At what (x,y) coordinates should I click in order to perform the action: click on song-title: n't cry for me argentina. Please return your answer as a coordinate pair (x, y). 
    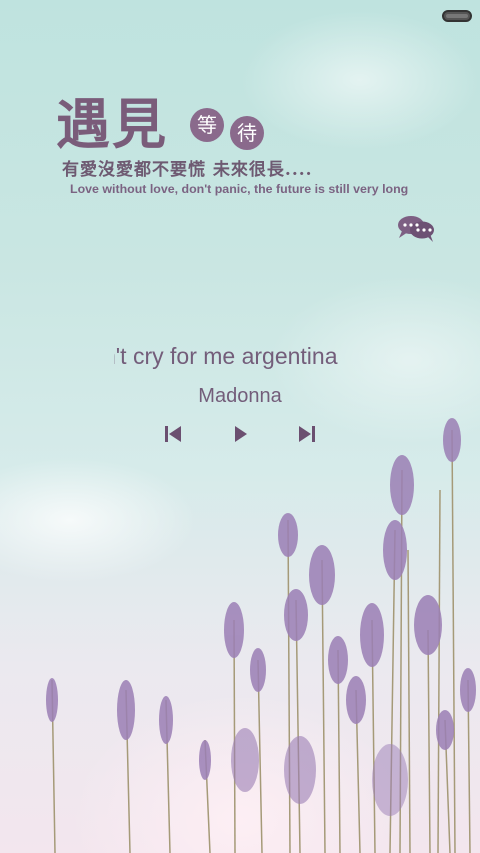
    Looking at the image, I should click on (226, 356).